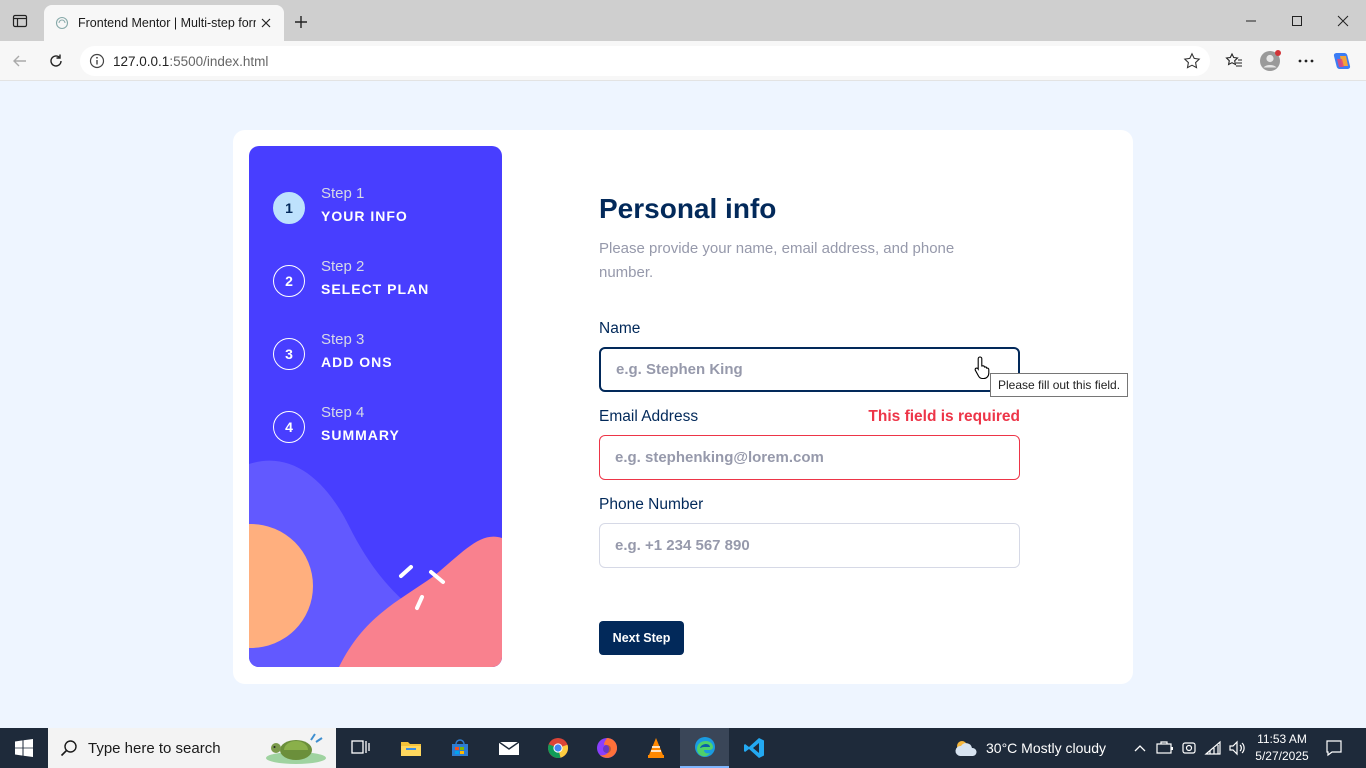 This screenshot has width=1366, height=768. Describe the element at coordinates (343, 266) in the screenshot. I see `step-2-label: Step 2` at that location.